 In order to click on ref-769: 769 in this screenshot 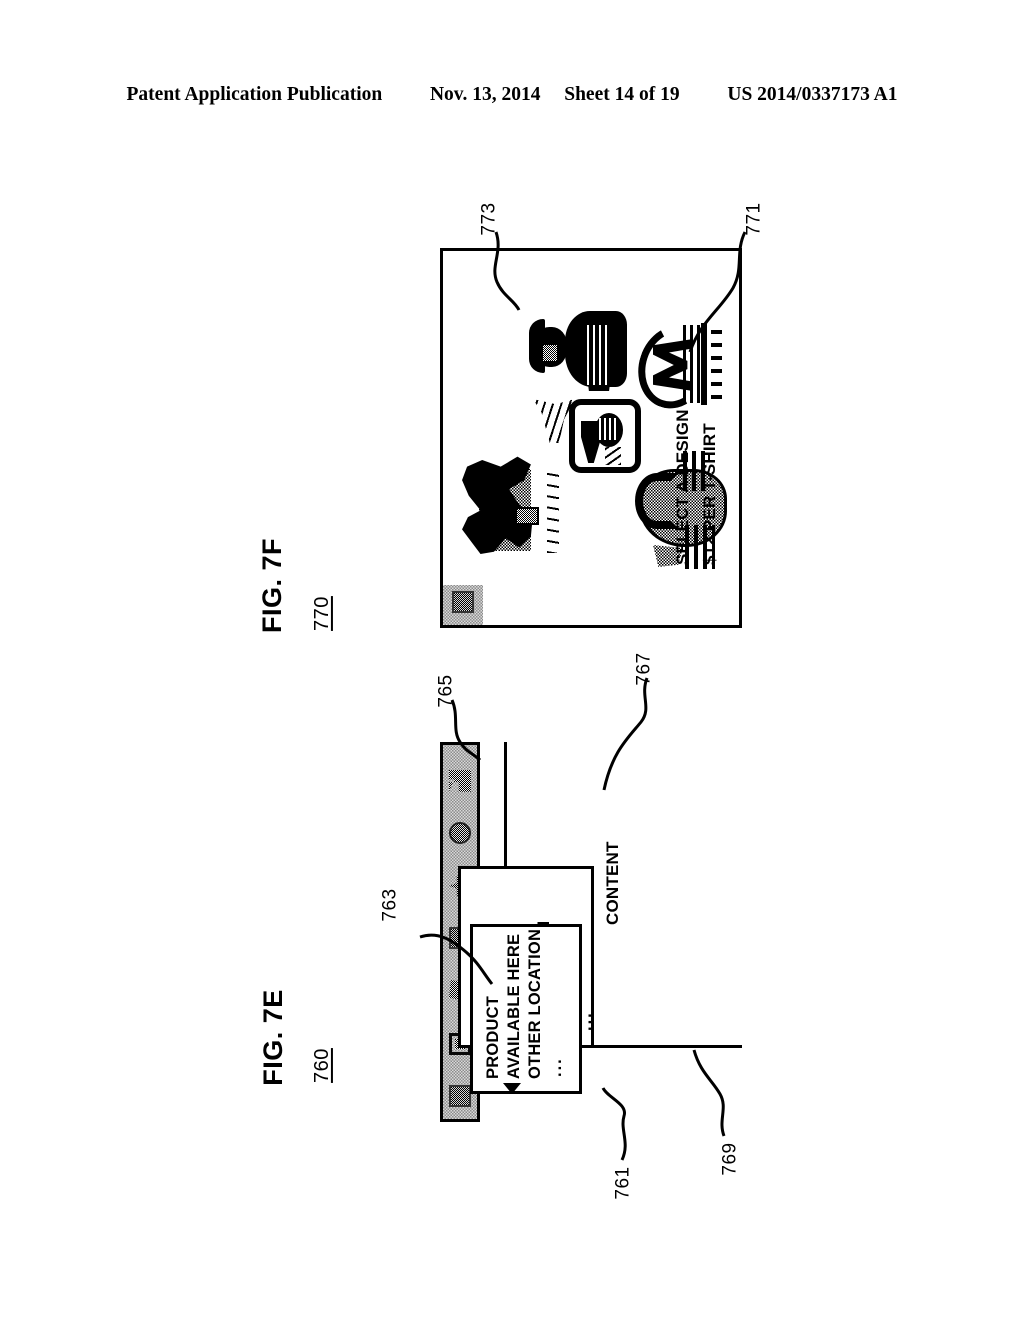, I will do `click(730, 1159)`.